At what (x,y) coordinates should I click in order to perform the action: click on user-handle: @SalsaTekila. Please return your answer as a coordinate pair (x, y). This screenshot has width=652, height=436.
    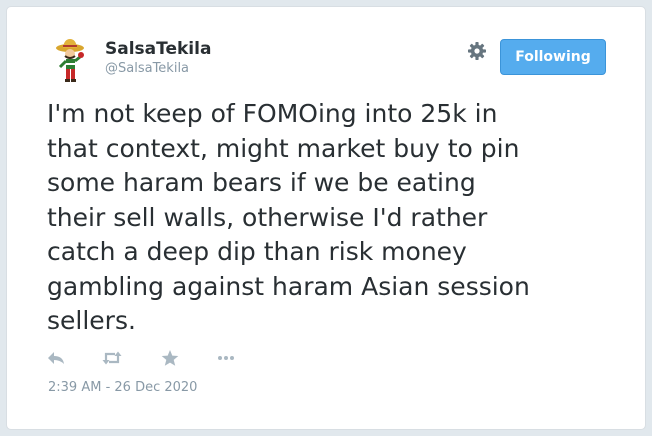
    Looking at the image, I should click on (147, 69).